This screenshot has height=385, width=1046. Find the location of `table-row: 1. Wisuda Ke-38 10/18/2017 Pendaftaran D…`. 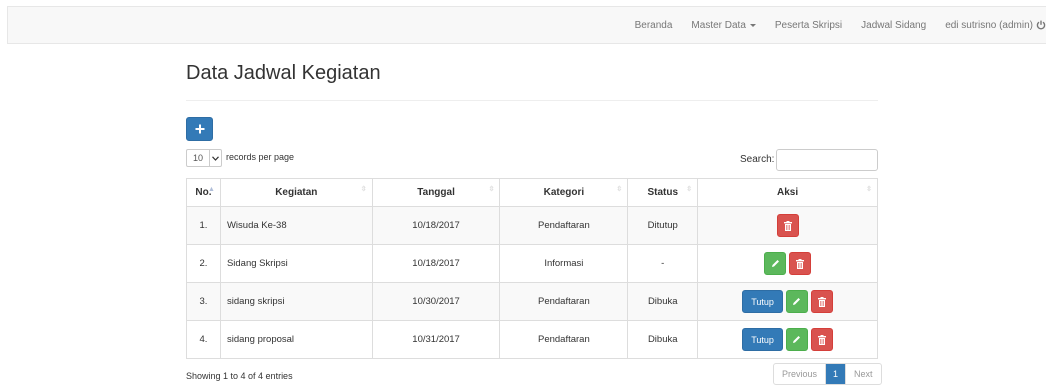

table-row: 1. Wisuda Ke-38 10/18/2017 Pendaftaran D… is located at coordinates (532, 225).